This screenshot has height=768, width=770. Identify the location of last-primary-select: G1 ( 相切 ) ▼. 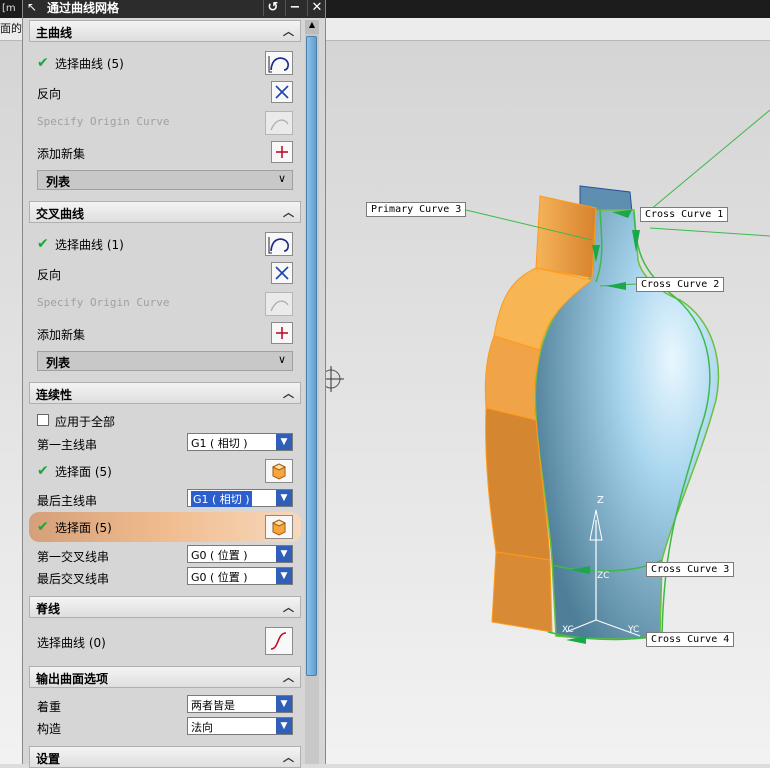
(240, 498).